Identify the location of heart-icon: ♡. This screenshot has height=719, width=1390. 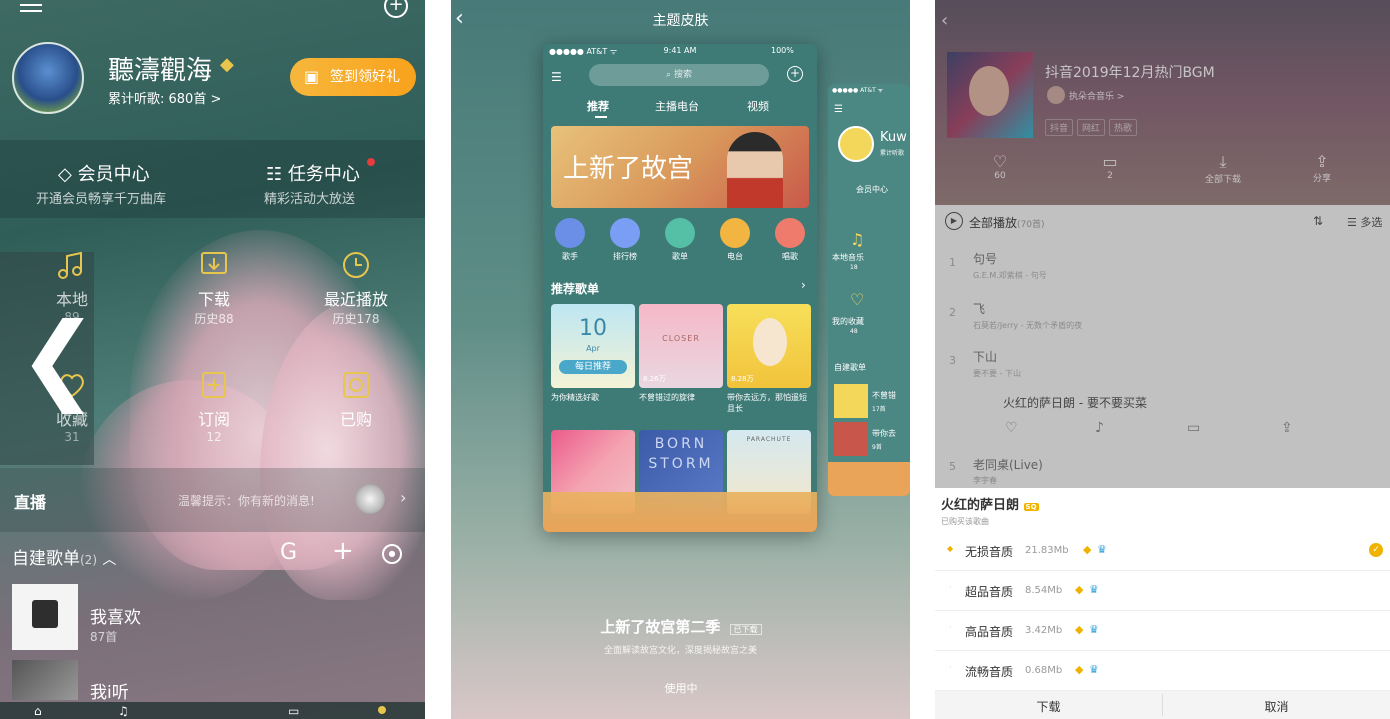
(857, 299).